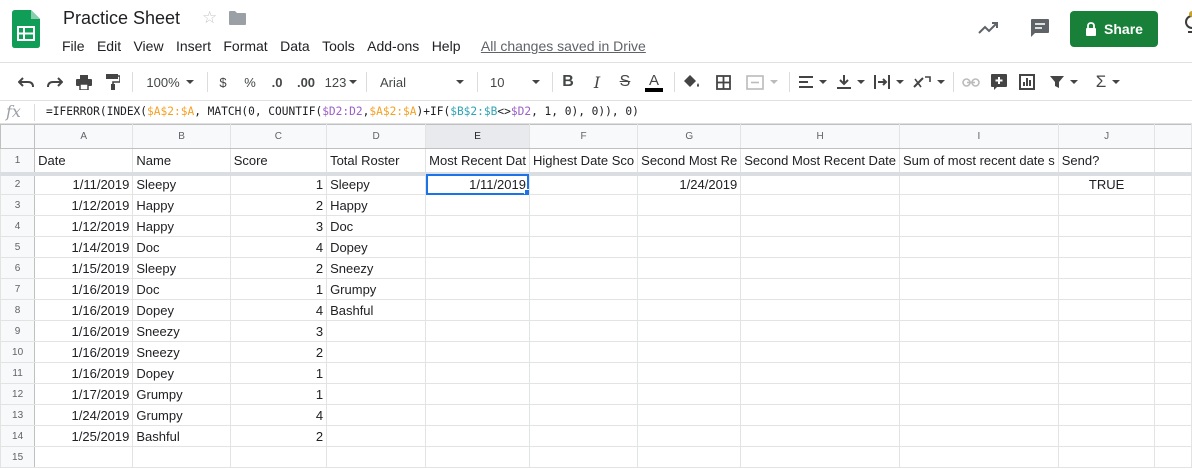 The height and width of the screenshot is (469, 1192). What do you see at coordinates (84, 394) in the screenshot?
I see `cell-a12: 1/17/2019` at bounding box center [84, 394].